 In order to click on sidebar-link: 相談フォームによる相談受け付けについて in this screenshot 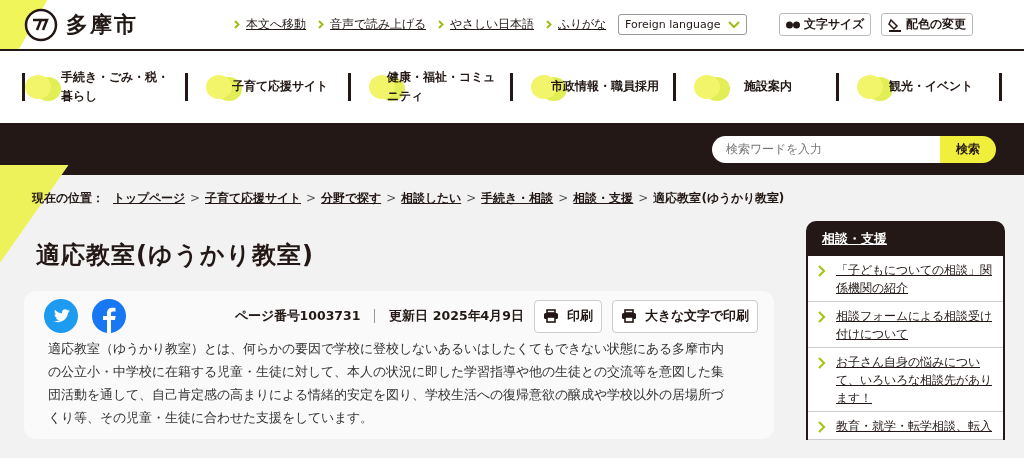, I will do `click(915, 325)`.